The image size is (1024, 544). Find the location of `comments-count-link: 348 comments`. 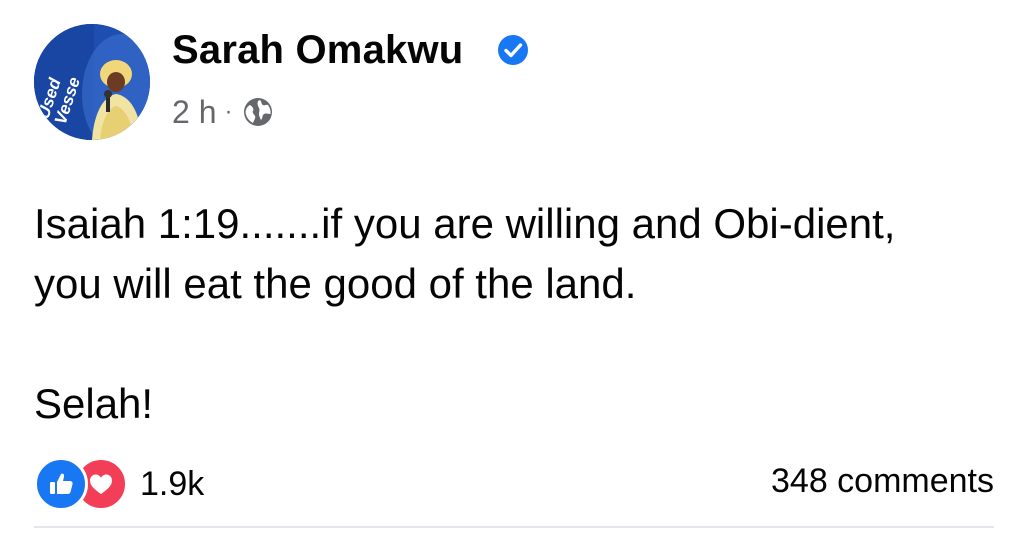

comments-count-link: 348 comments is located at coordinates (882, 481).